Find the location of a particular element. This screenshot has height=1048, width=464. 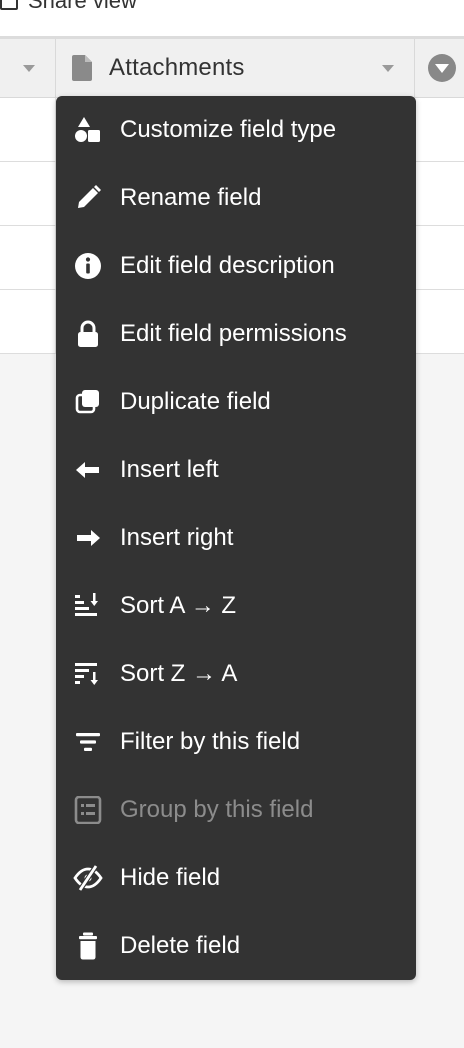

lock-icon is located at coordinates (88, 334).